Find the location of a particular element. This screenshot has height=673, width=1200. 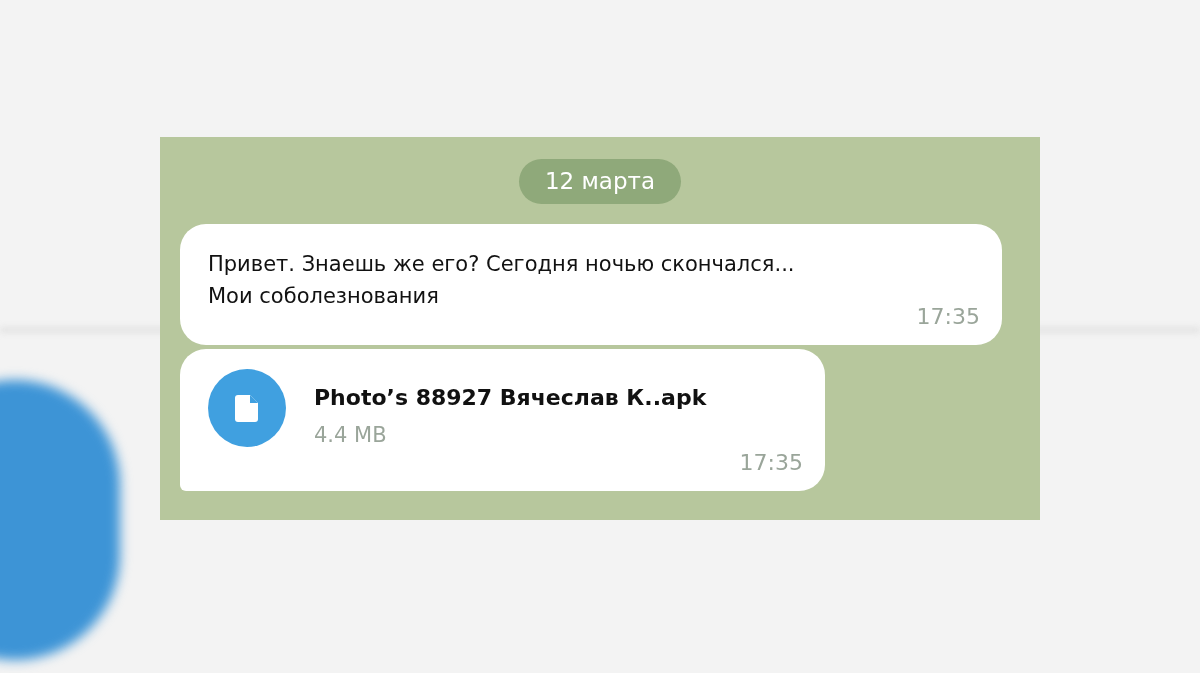

file-icon is located at coordinates (247, 408).